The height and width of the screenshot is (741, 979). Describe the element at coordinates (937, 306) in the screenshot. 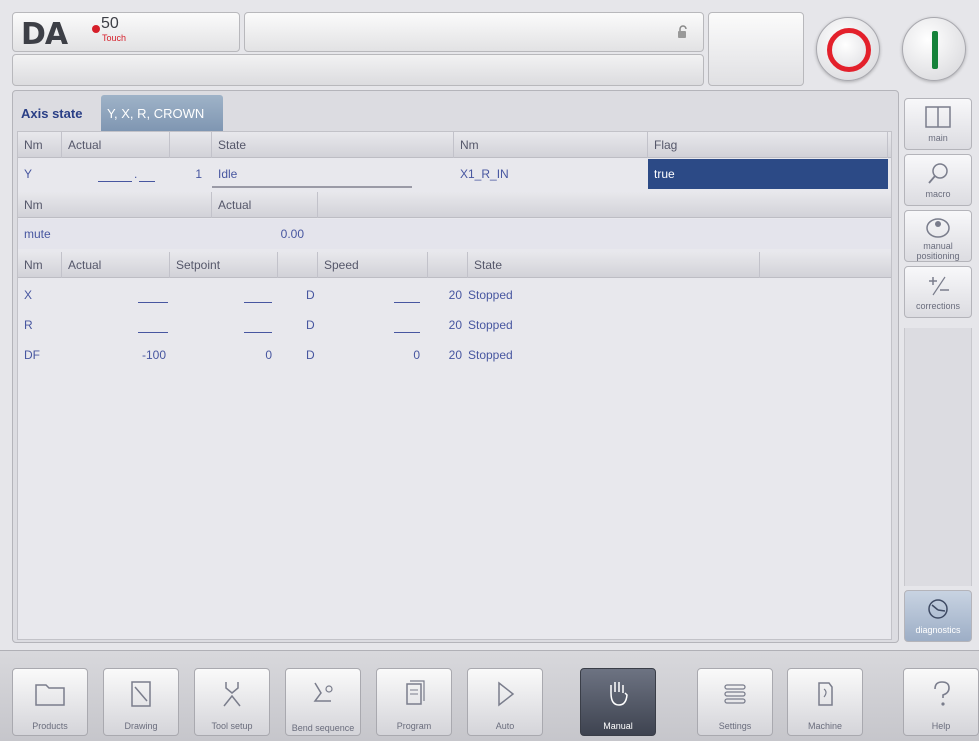

I see `sidebar-label: corrections` at that location.